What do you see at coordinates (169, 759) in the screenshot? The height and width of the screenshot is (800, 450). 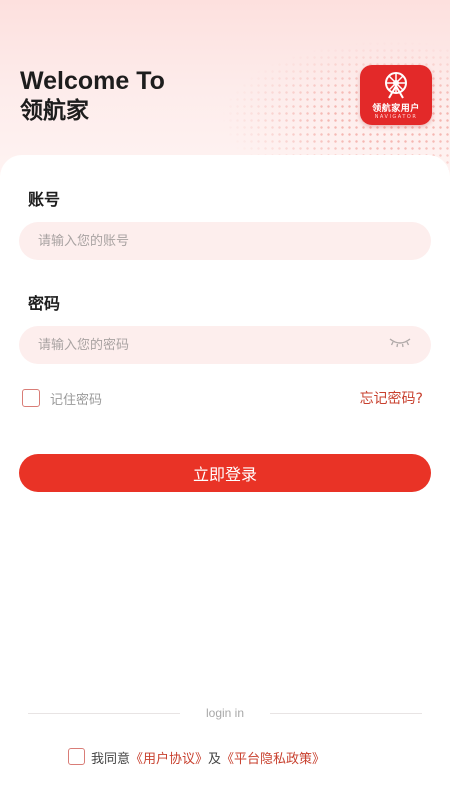 I see `user-agreement-link: 《用户协议》` at bounding box center [169, 759].